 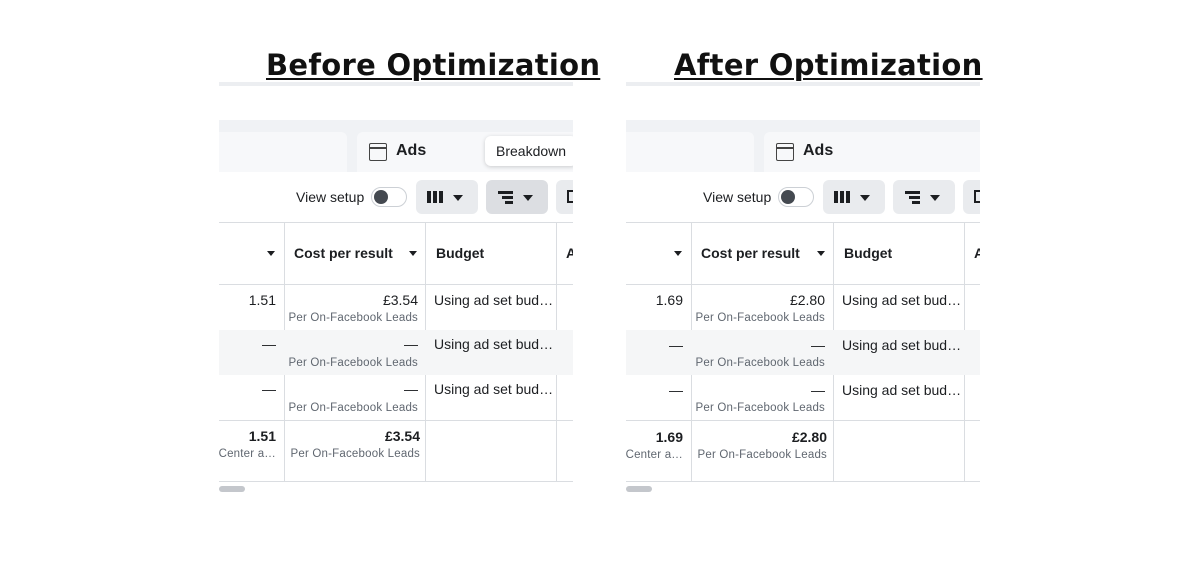 What do you see at coordinates (402, 436) in the screenshot?
I see `total-cost-value: £3.54` at bounding box center [402, 436].